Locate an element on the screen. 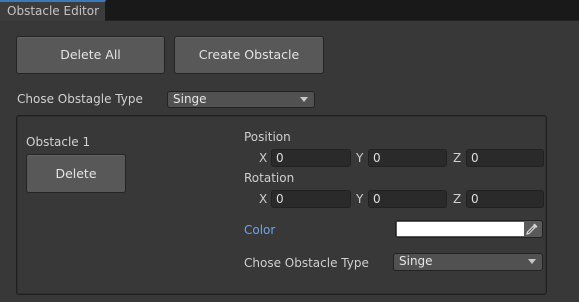  position-x-label: X is located at coordinates (263, 158).